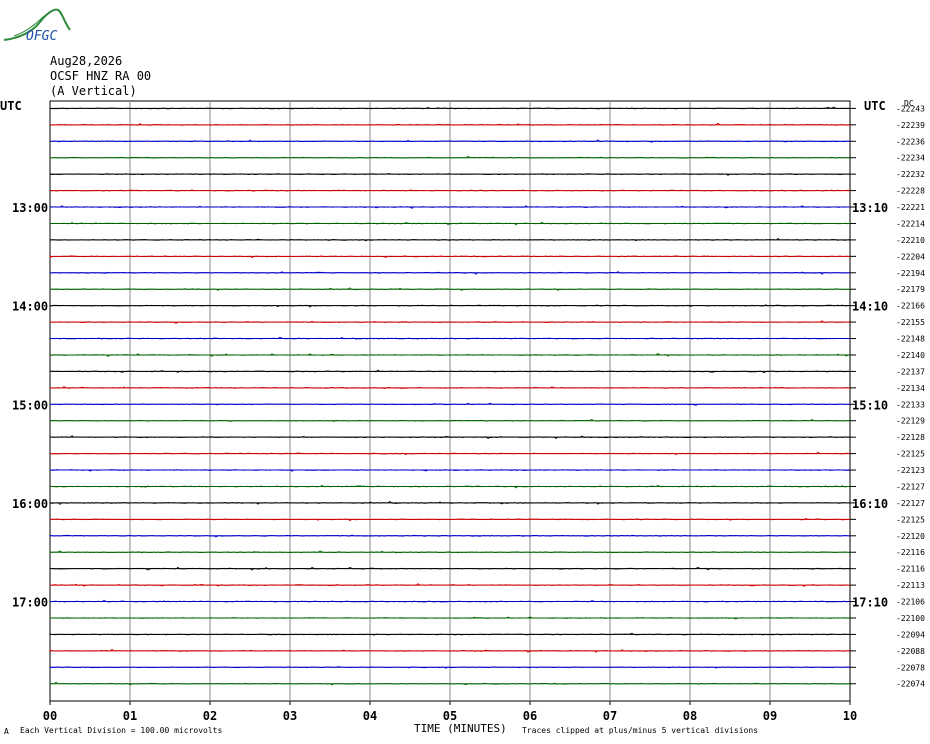 The width and height of the screenshot is (930, 744). I want to click on dc-offset-label: -22194, so click(910, 273).